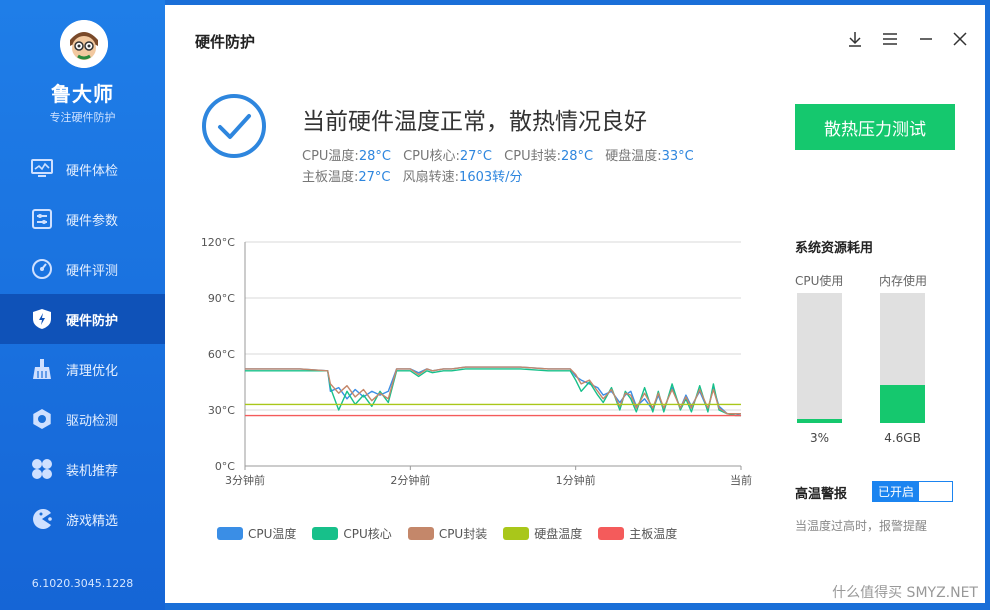 The width and height of the screenshot is (990, 610). Describe the element at coordinates (819, 358) in the screenshot. I see `cpu-usage-bar` at that location.